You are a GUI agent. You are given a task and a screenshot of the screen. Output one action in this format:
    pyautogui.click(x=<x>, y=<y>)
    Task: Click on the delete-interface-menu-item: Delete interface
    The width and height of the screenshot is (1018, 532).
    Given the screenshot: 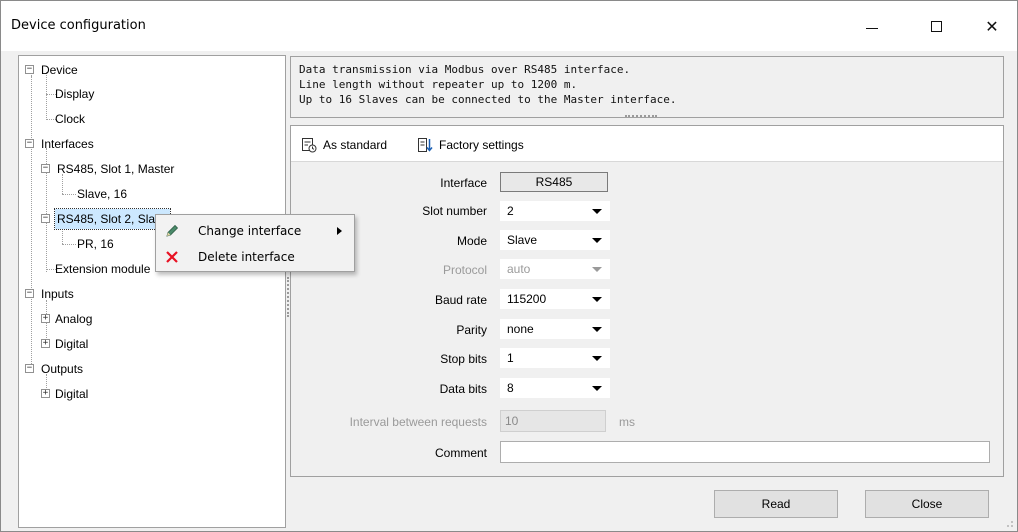 What is the action you would take?
    pyautogui.click(x=255, y=257)
    